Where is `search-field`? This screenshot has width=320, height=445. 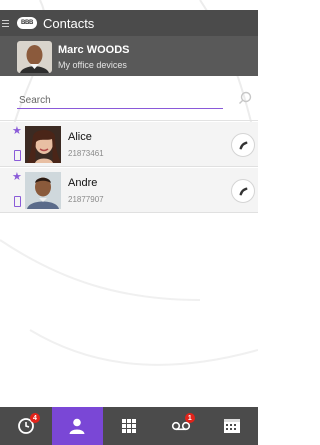 search-field is located at coordinates (120, 99).